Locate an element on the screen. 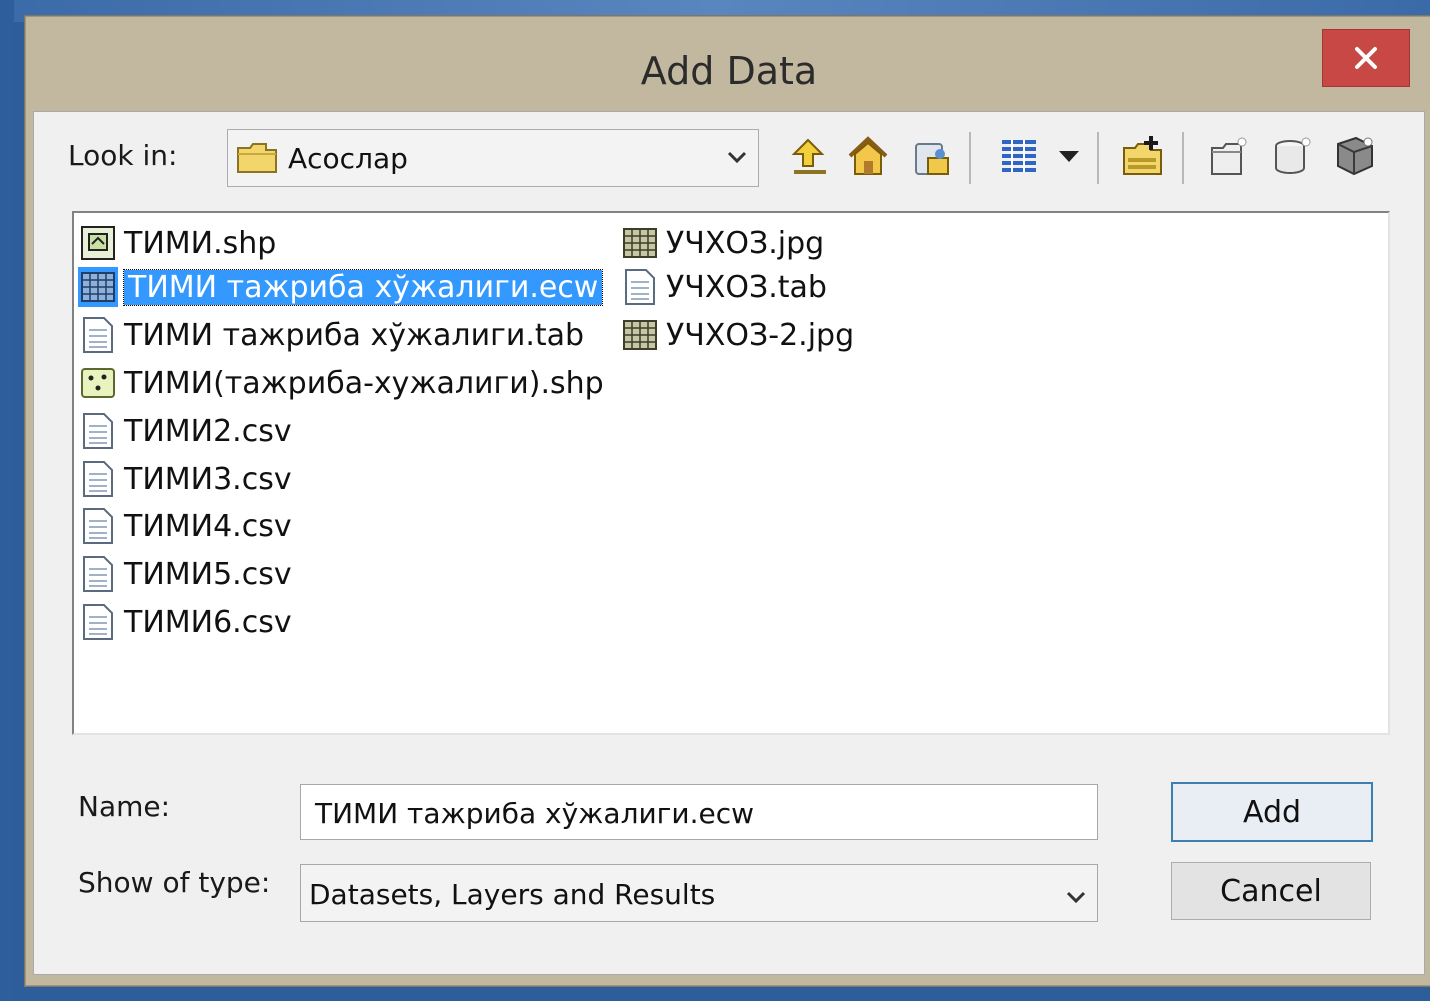  name-input-value: ТИМИ тажриба хўжалиги.ecw is located at coordinates (534, 813).